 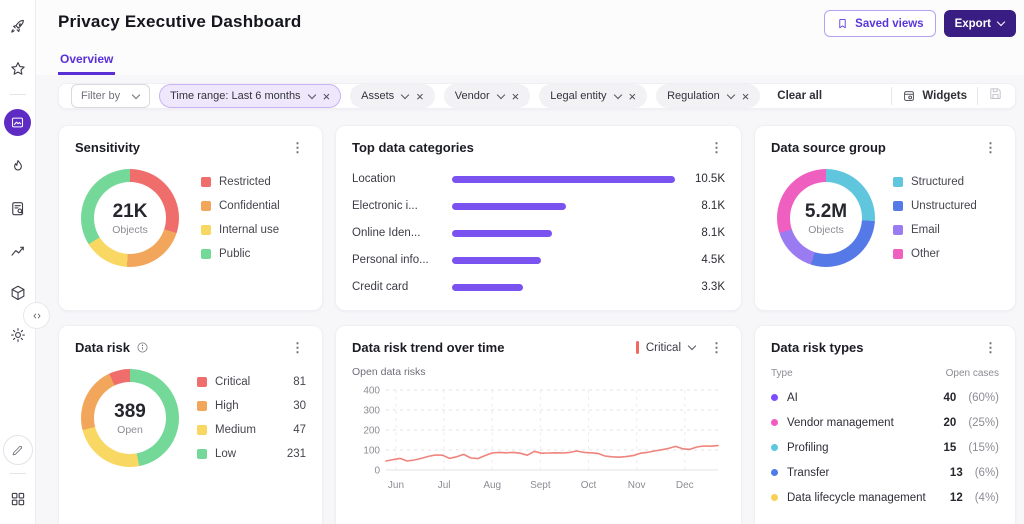 I want to click on type-label: AI, so click(x=792, y=397).